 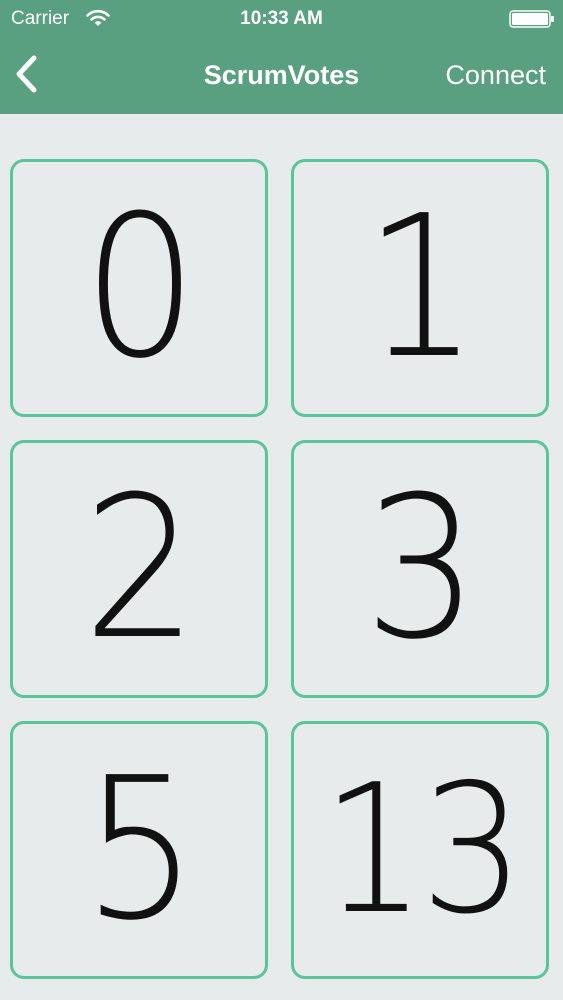 I want to click on vote-value: 13, so click(x=422, y=849).